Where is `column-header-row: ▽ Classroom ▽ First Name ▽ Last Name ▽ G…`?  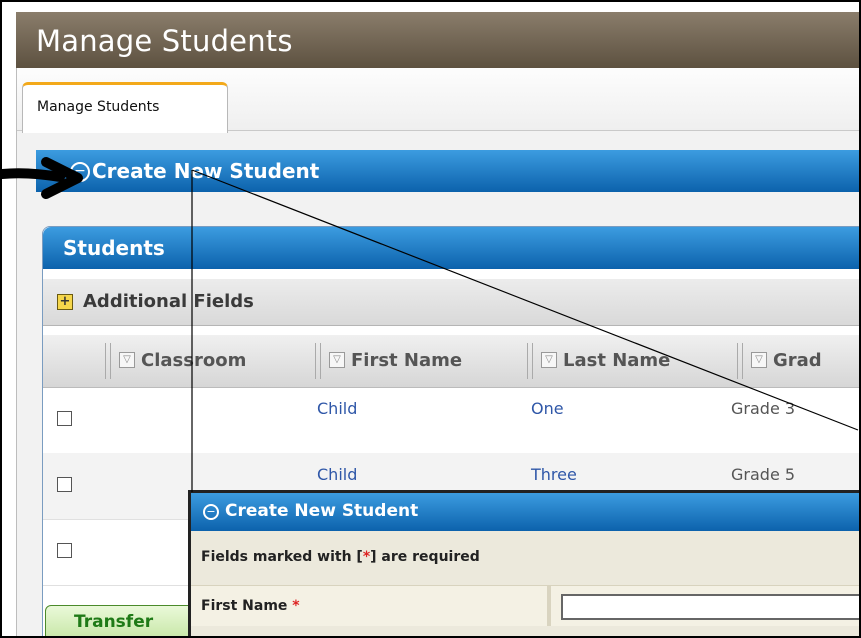
column-header-row: ▽ Classroom ▽ First Name ▽ Last Name ▽ G… is located at coordinates (451, 361).